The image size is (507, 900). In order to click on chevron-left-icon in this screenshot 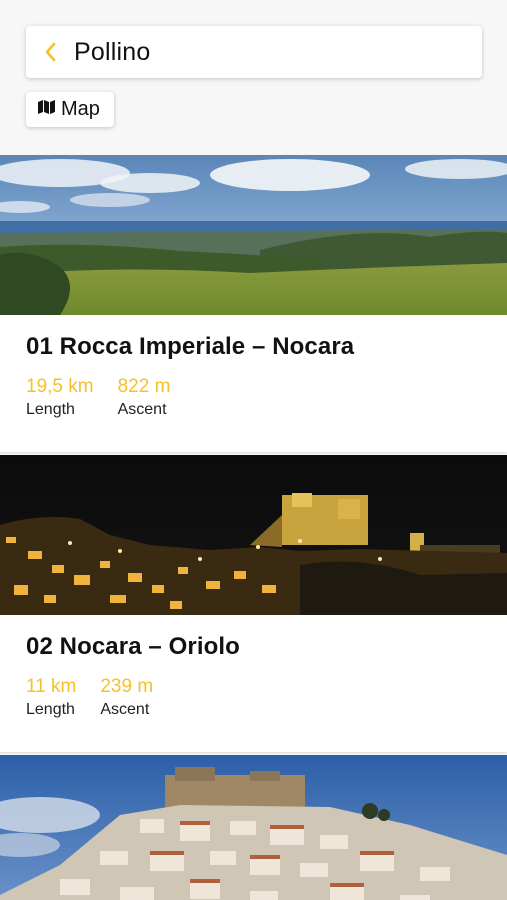, I will do `click(50, 52)`.